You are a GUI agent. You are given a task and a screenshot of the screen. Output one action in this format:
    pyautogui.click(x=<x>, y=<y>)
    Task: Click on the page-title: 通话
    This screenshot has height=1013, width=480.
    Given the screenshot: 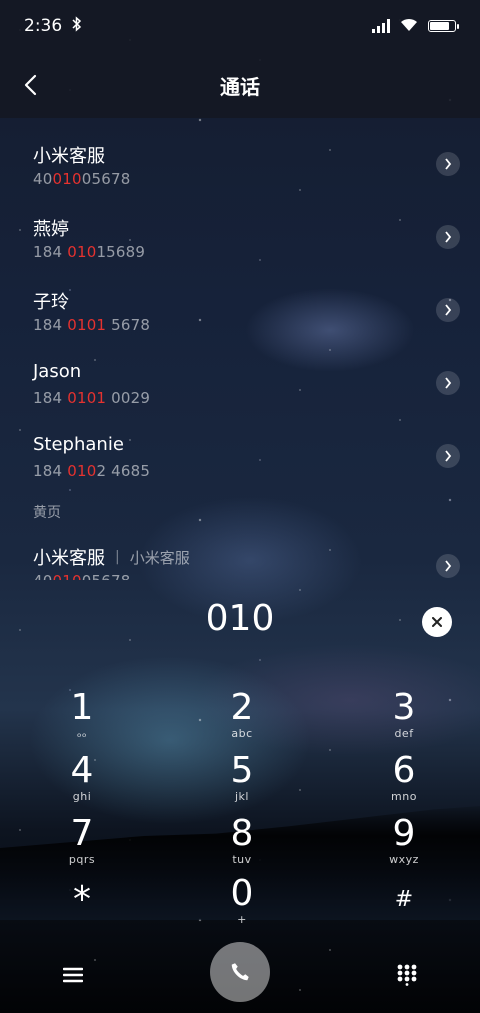 What is the action you would take?
    pyautogui.click(x=240, y=86)
    